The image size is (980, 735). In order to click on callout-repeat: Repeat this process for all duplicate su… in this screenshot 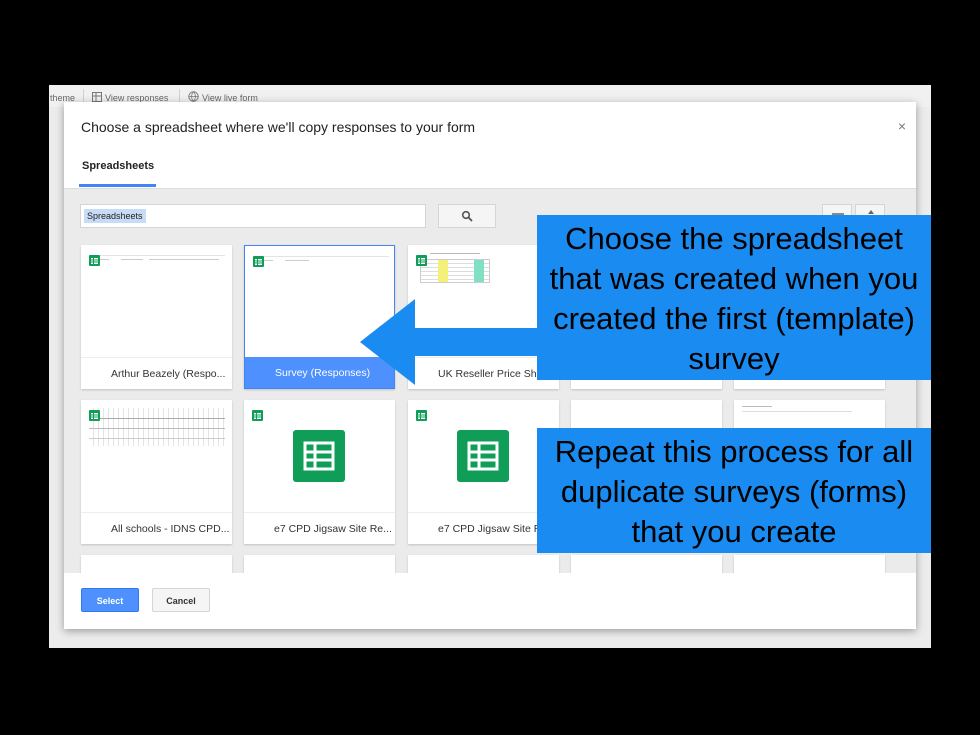, I will do `click(734, 490)`.